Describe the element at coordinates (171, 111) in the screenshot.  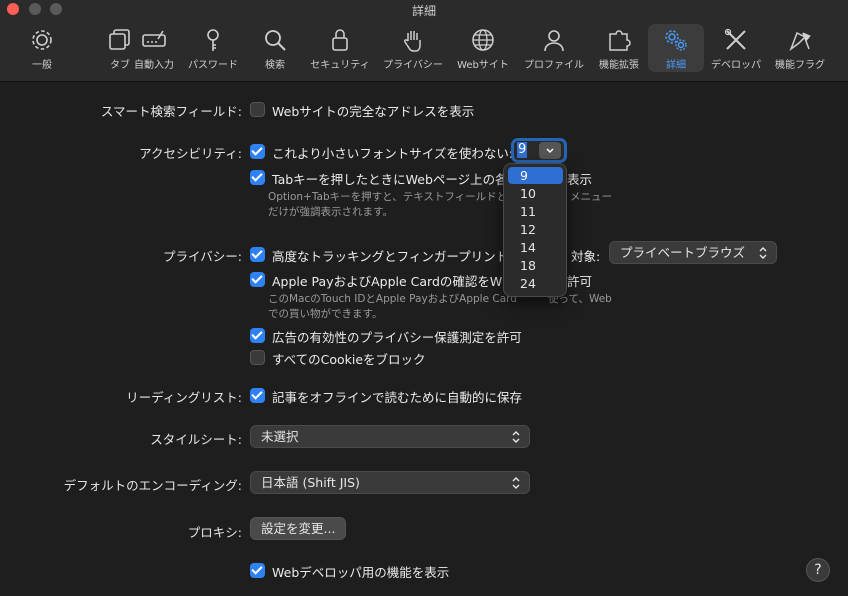
I see `smart-search-label: スマート検索フィールド:` at that location.